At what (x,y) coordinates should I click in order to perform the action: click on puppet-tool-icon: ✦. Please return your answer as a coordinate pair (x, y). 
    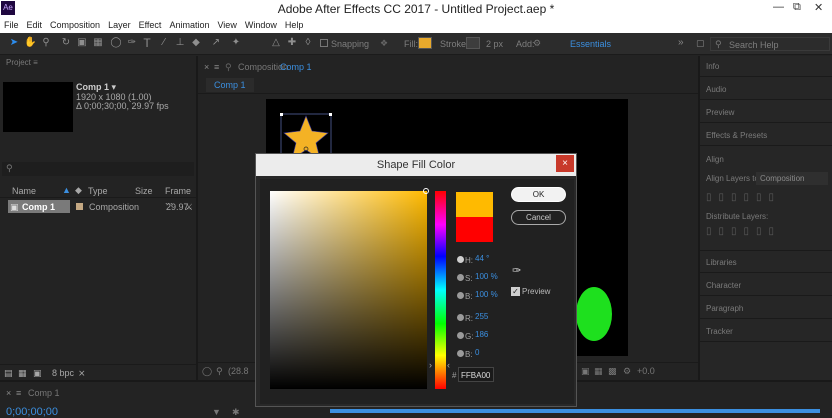
    Looking at the image, I should click on (236, 43).